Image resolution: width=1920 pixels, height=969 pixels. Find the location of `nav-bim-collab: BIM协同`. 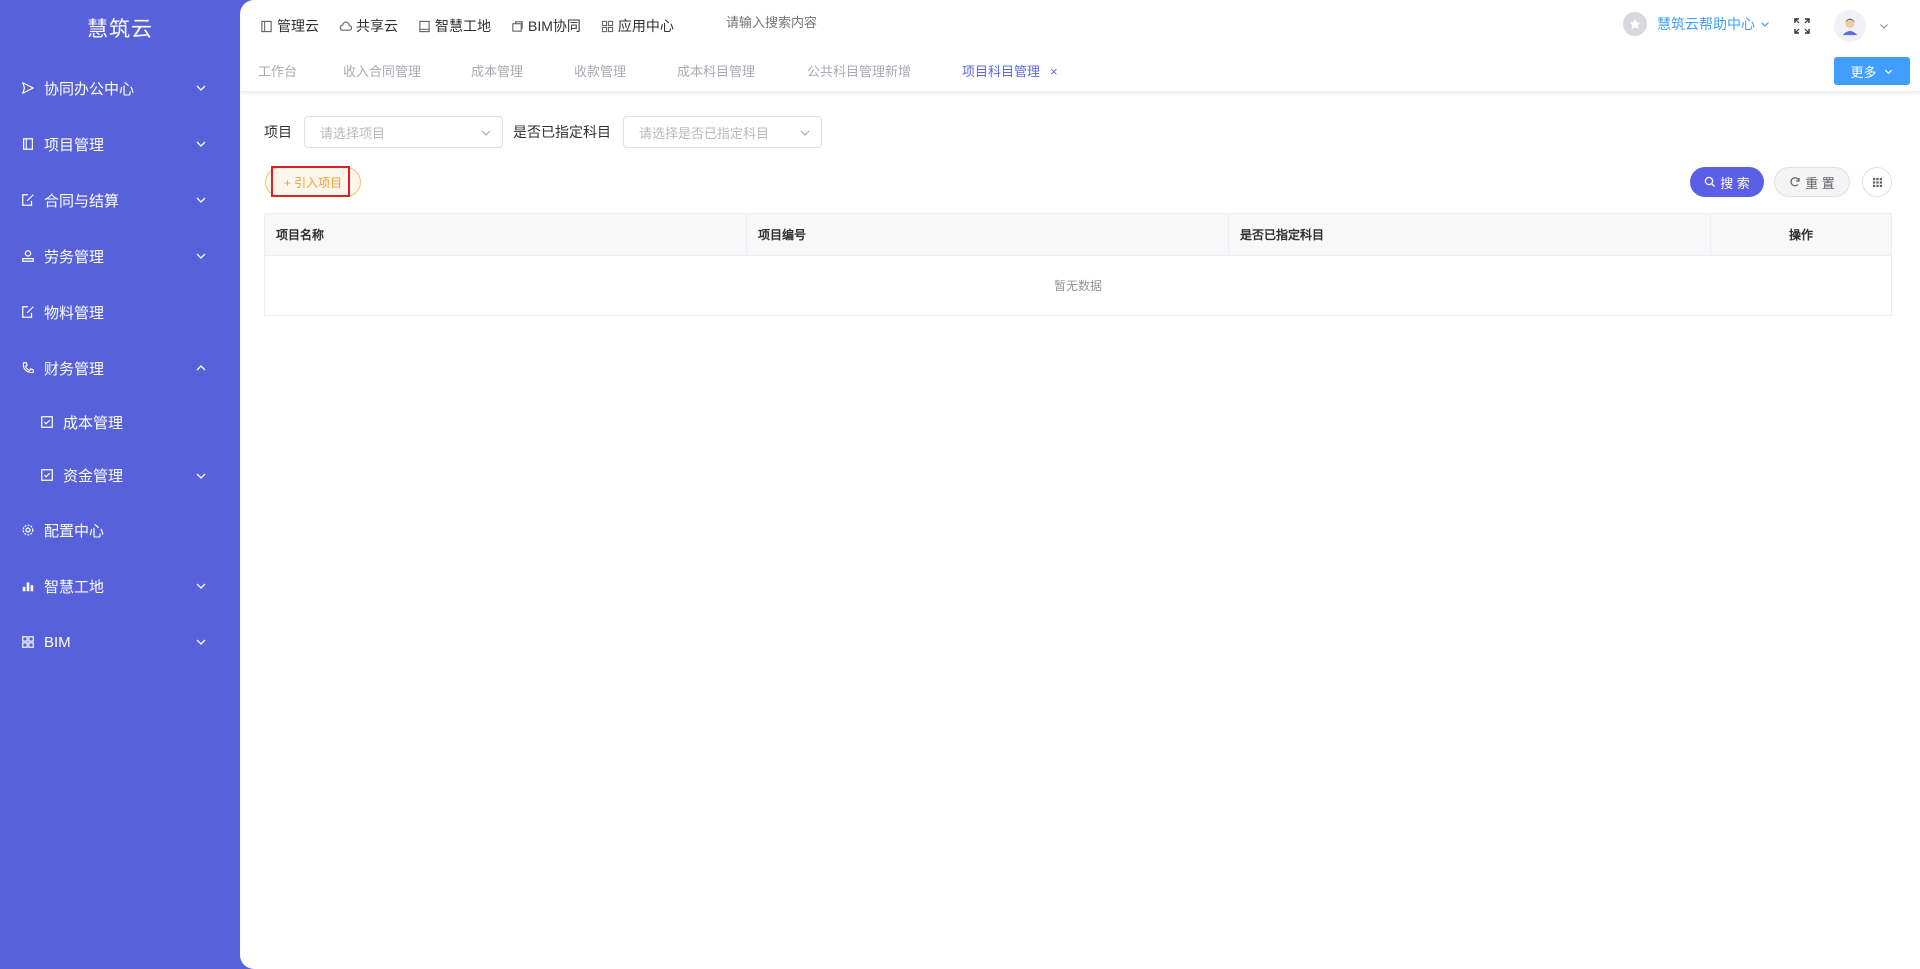

nav-bim-collab: BIM协同 is located at coordinates (546, 26).